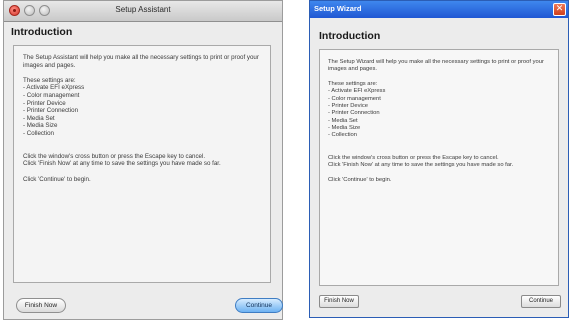 This screenshot has width=571, height=322. I want to click on mac-settings-item: - Media Set, so click(39, 118).